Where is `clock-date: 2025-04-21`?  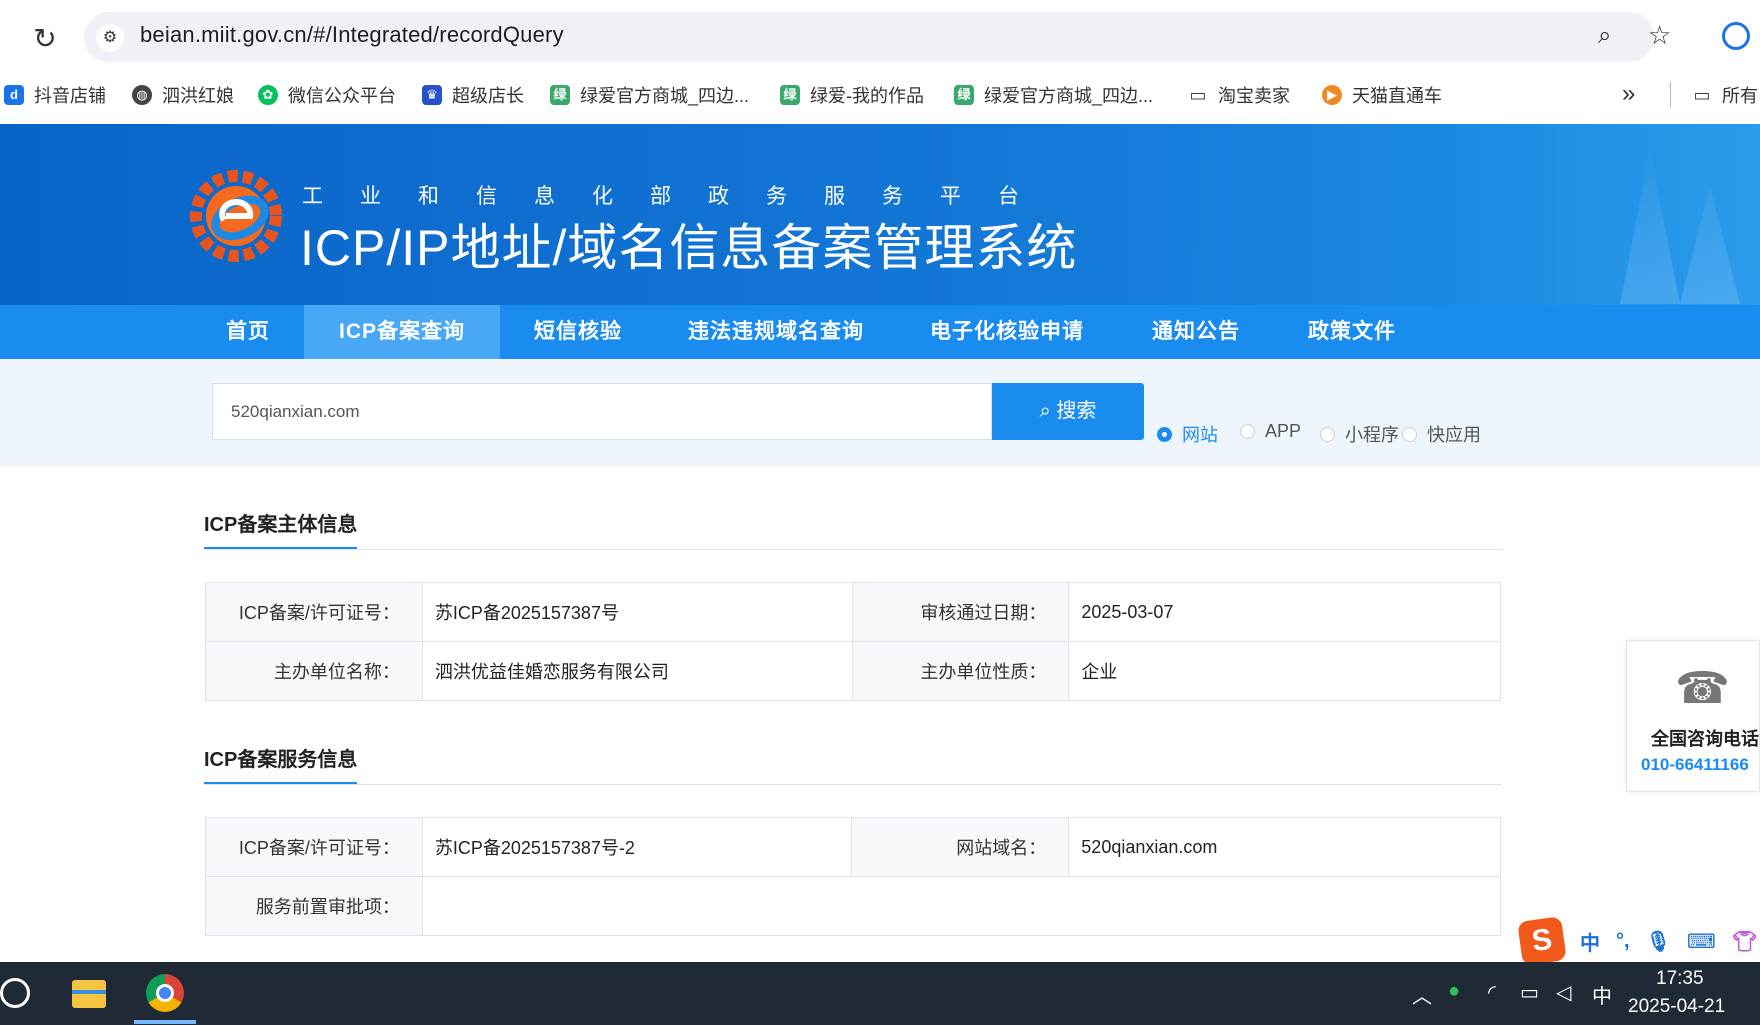 clock-date: 2025-04-21 is located at coordinates (1676, 1007).